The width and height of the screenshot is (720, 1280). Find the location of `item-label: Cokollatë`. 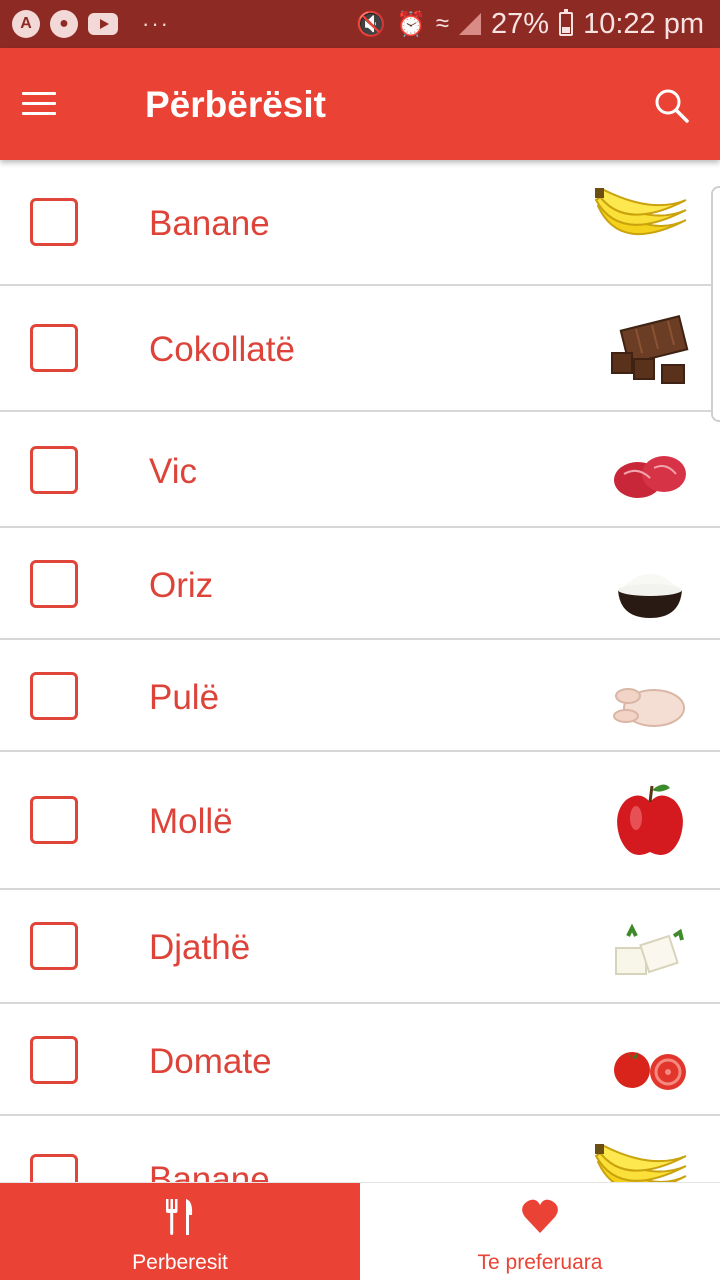

item-label: Cokollatë is located at coordinates (222, 349).